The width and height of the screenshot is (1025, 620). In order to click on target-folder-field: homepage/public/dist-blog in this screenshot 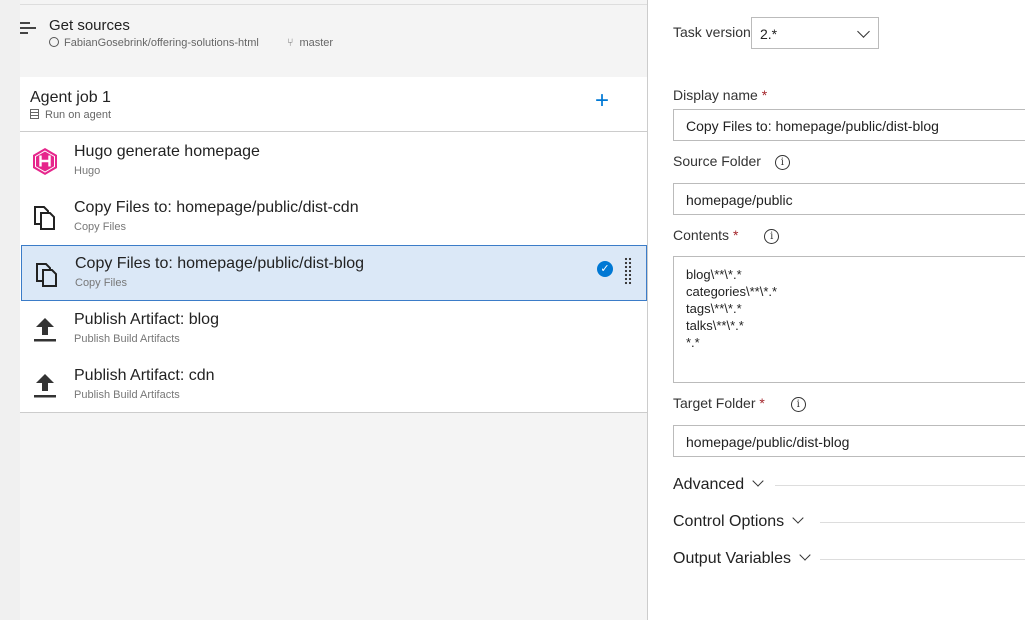, I will do `click(849, 441)`.